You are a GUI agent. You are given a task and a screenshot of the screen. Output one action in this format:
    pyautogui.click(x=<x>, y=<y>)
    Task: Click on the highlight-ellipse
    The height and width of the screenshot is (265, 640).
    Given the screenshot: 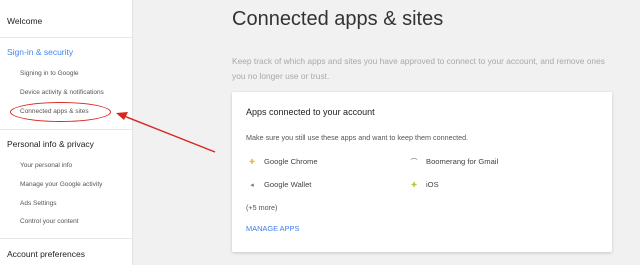 What is the action you would take?
    pyautogui.click(x=60, y=112)
    